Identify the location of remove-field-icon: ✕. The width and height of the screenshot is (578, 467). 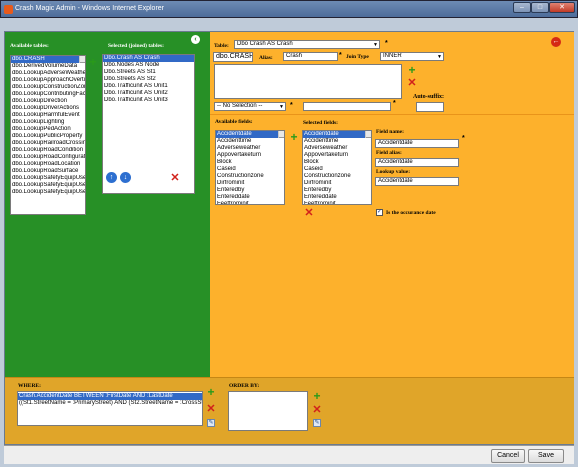
(309, 214).